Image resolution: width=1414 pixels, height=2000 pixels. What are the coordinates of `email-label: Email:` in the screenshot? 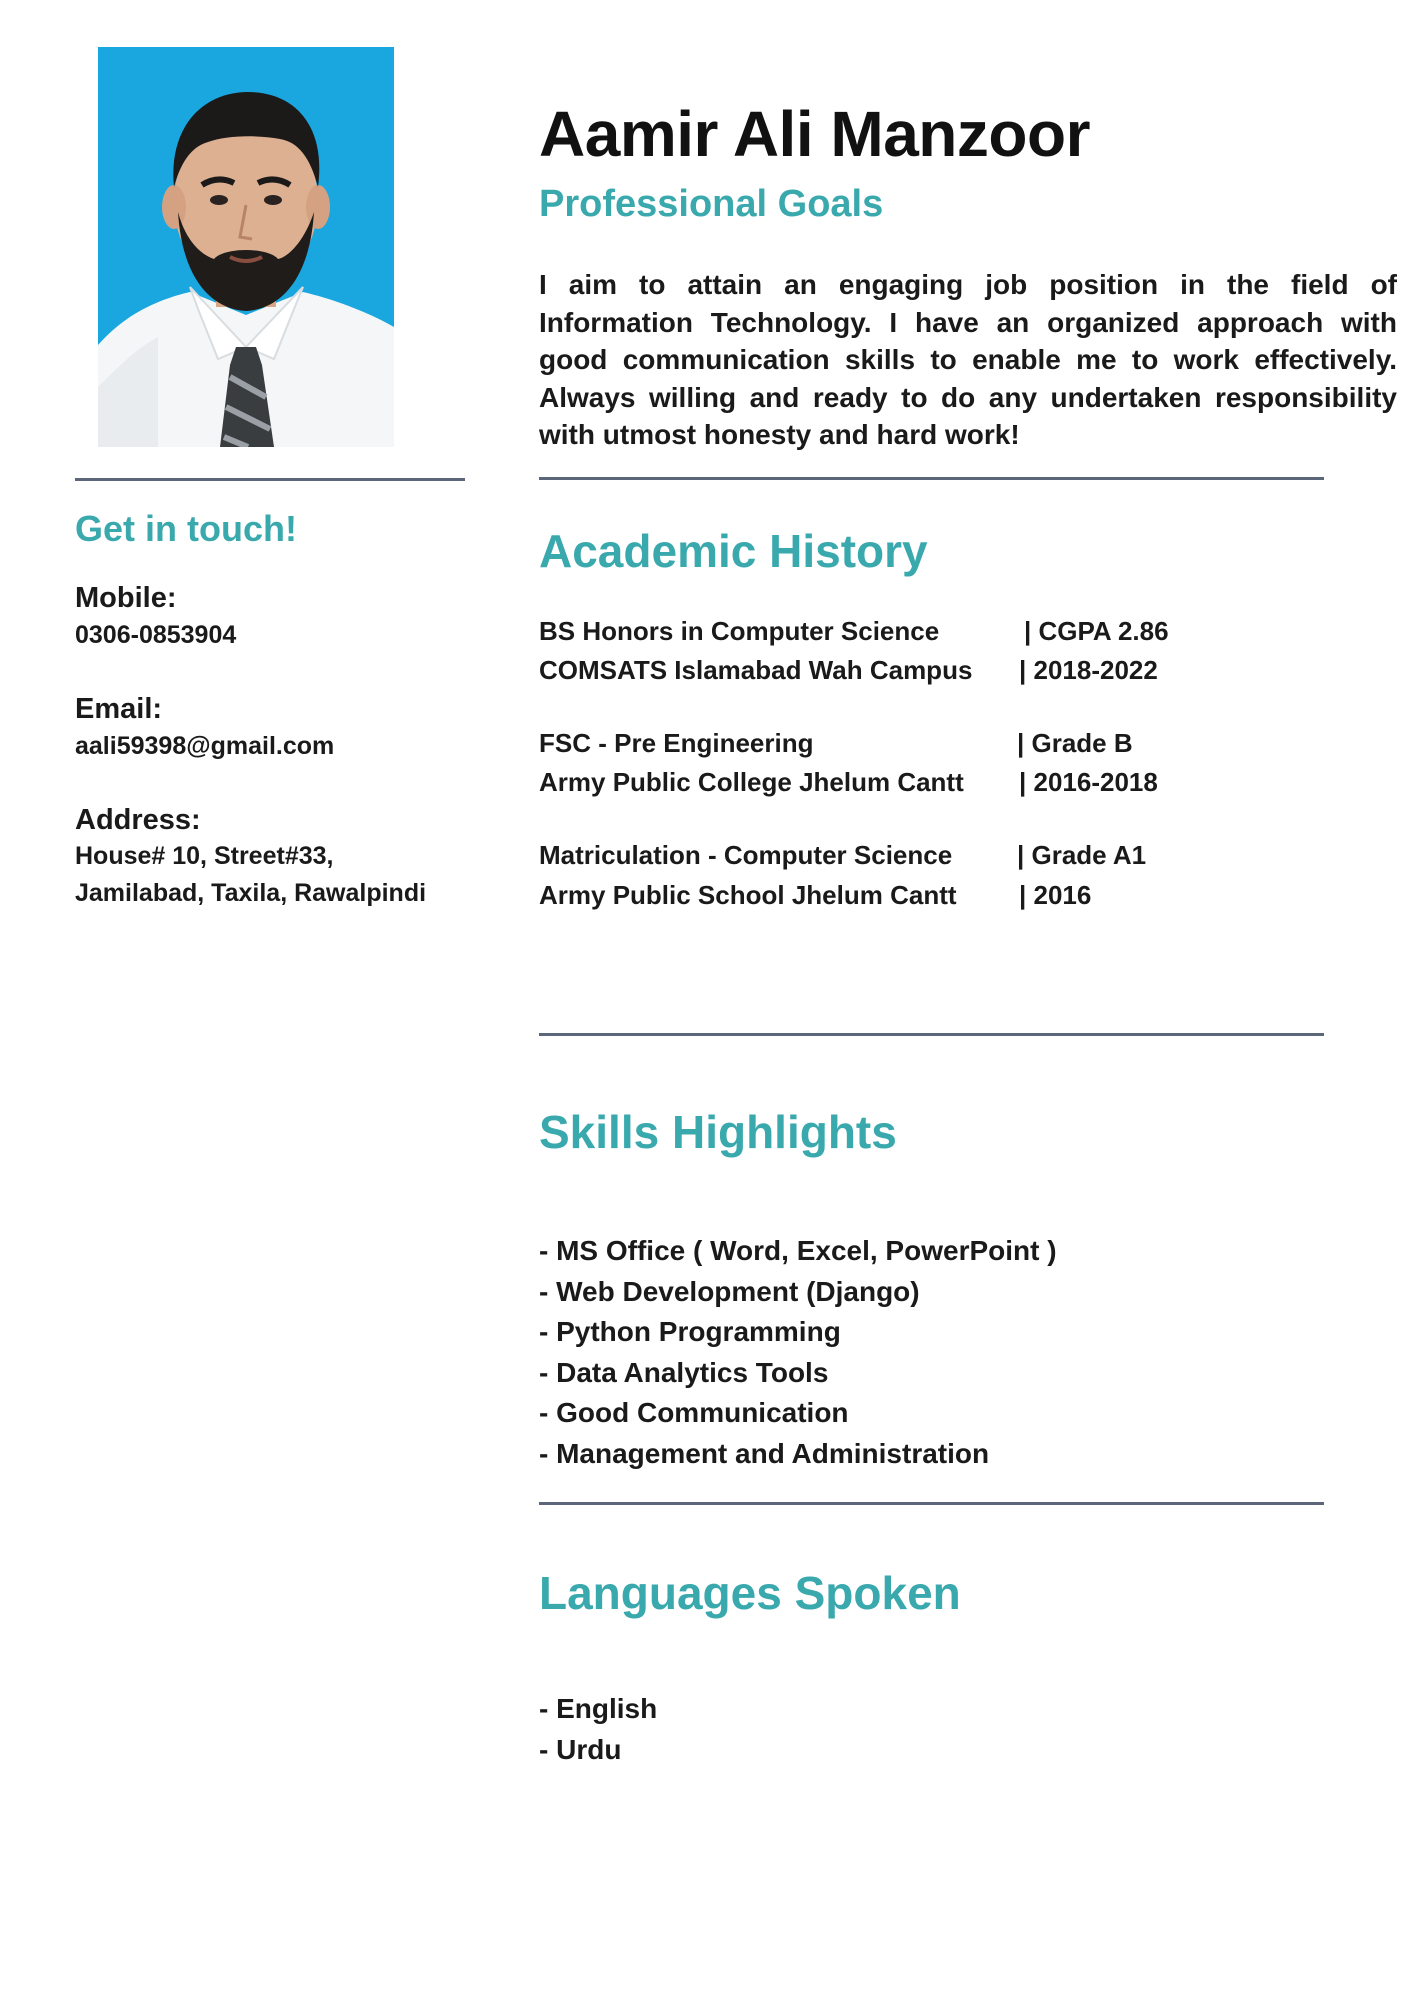 It's located at (119, 709).